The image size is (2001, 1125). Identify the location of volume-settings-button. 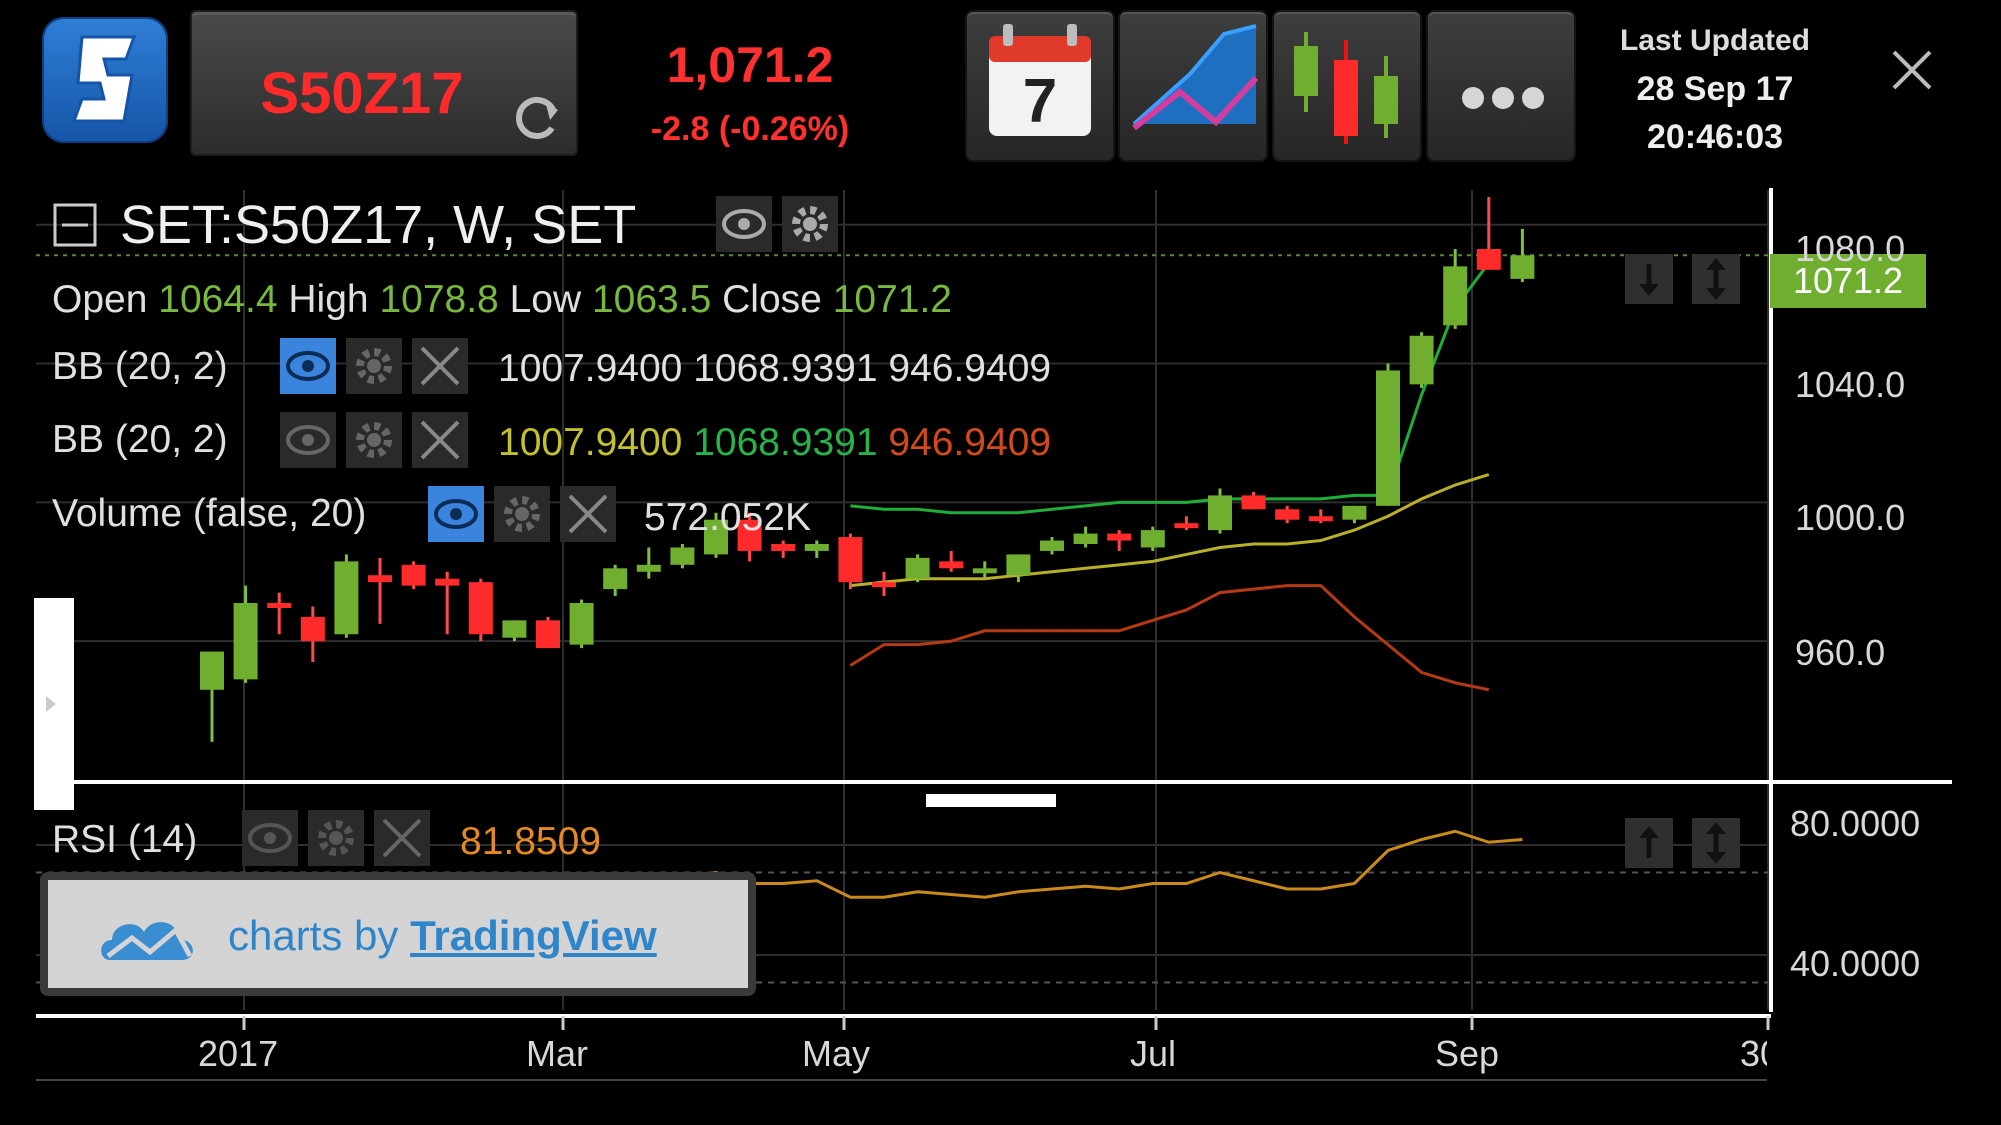
(522, 514).